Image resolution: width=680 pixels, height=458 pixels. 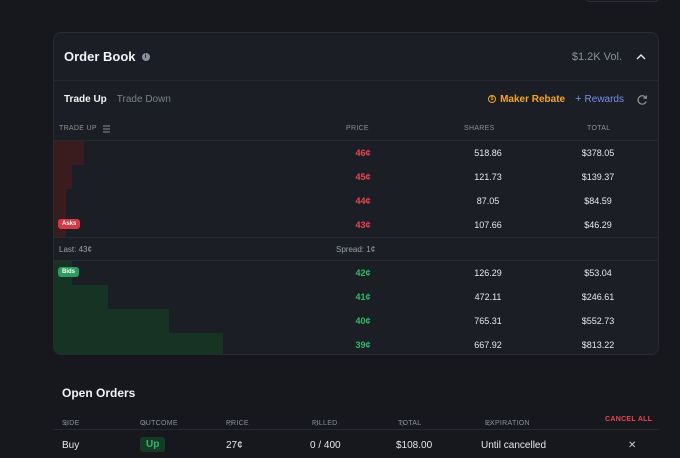 I want to click on ask-row: Asks 43¢ 107.66 $46.29, so click(x=356, y=225).